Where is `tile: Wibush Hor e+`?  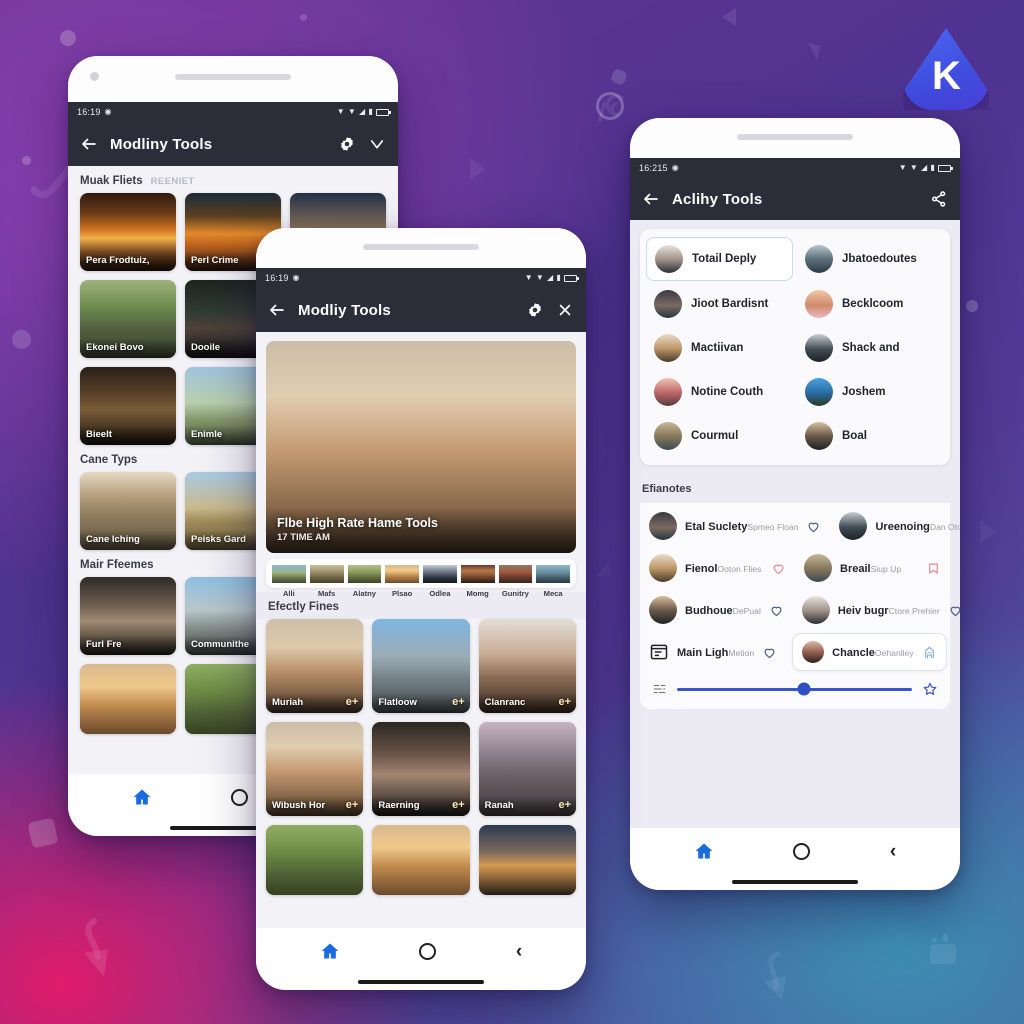 tile: Wibush Hor e+ is located at coordinates (315, 769).